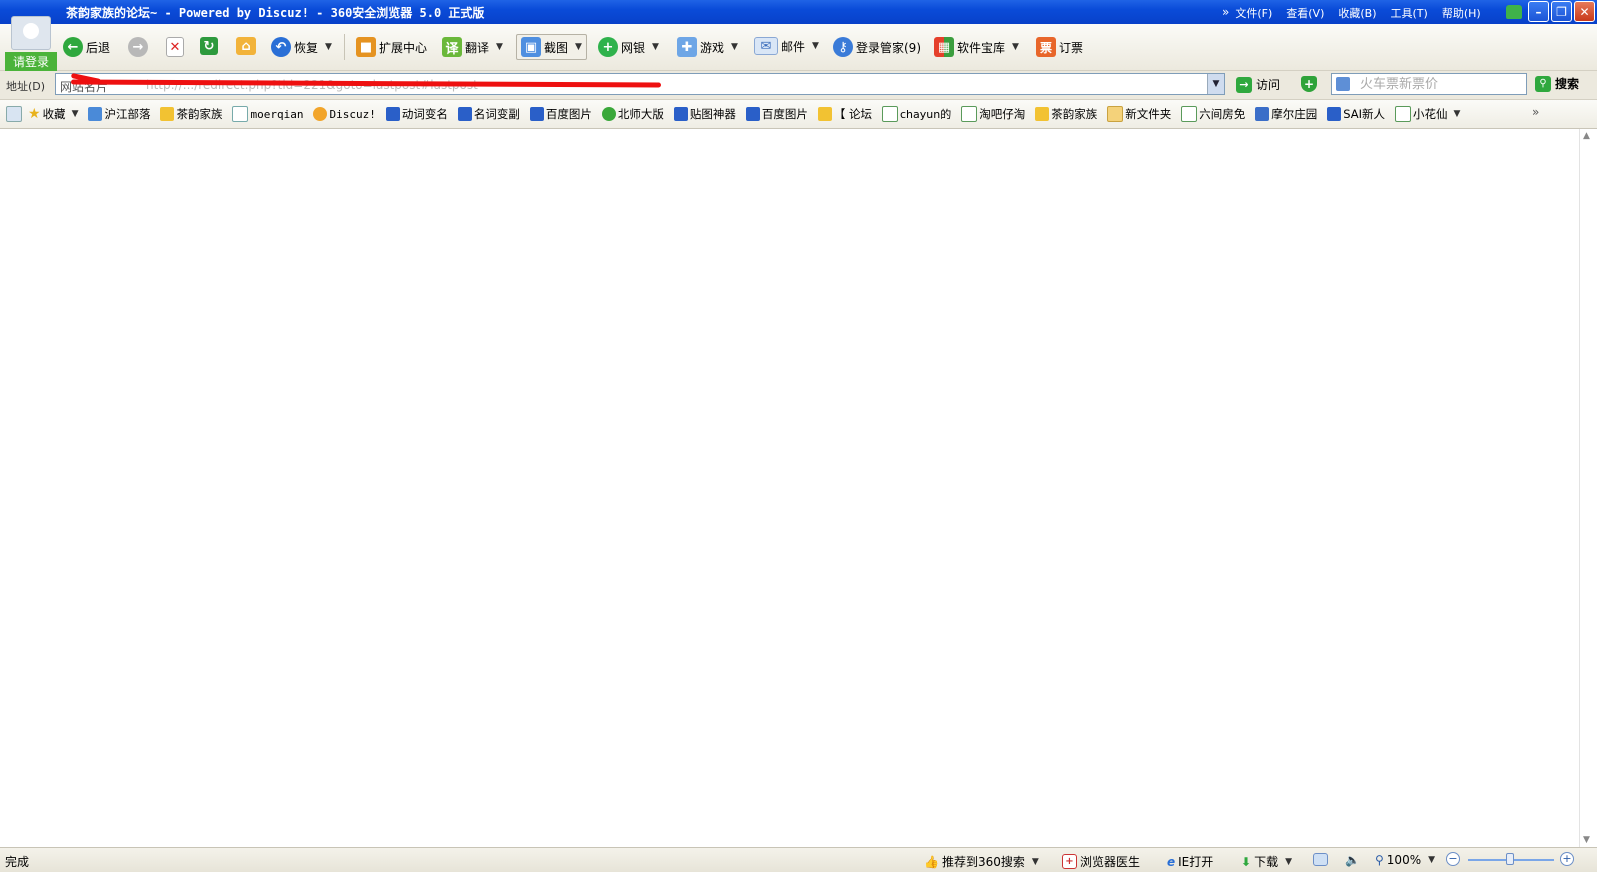 This screenshot has height=872, width=1597. What do you see at coordinates (488, 114) in the screenshot?
I see `fav-item: 名词变副` at bounding box center [488, 114].